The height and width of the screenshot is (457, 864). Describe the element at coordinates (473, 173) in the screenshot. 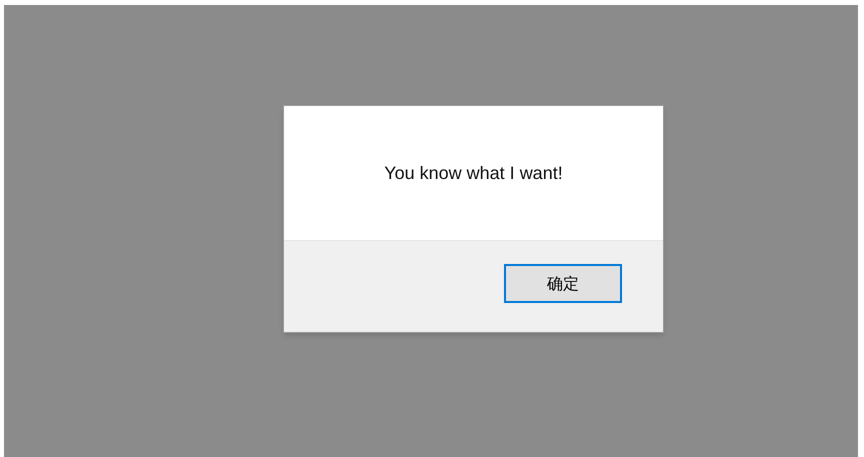

I see `dialog-message: You know what I want!` at that location.